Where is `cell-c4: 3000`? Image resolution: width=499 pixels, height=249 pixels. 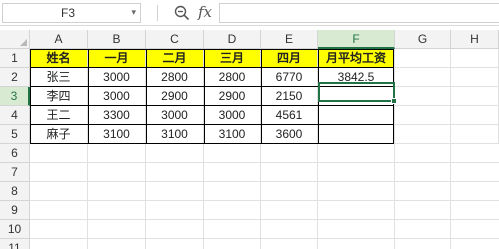 cell-c4: 3000 is located at coordinates (175, 115).